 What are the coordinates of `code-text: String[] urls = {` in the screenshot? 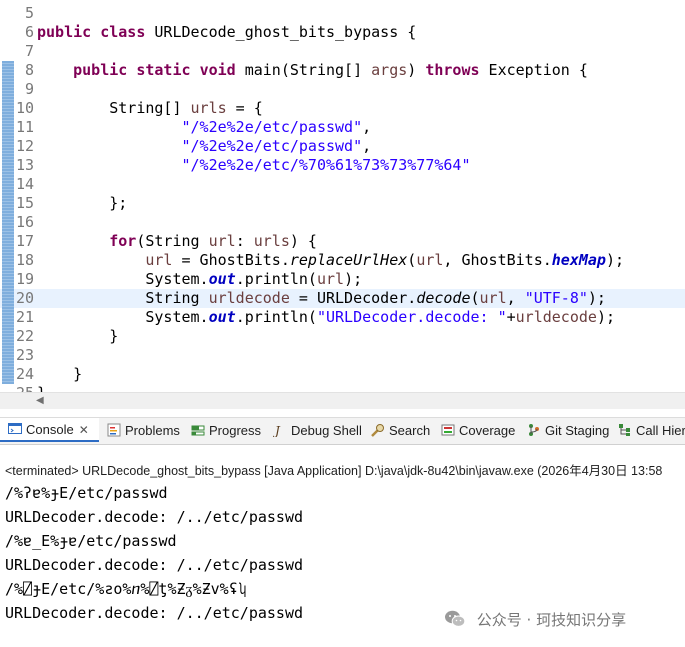 It's located at (150, 108).